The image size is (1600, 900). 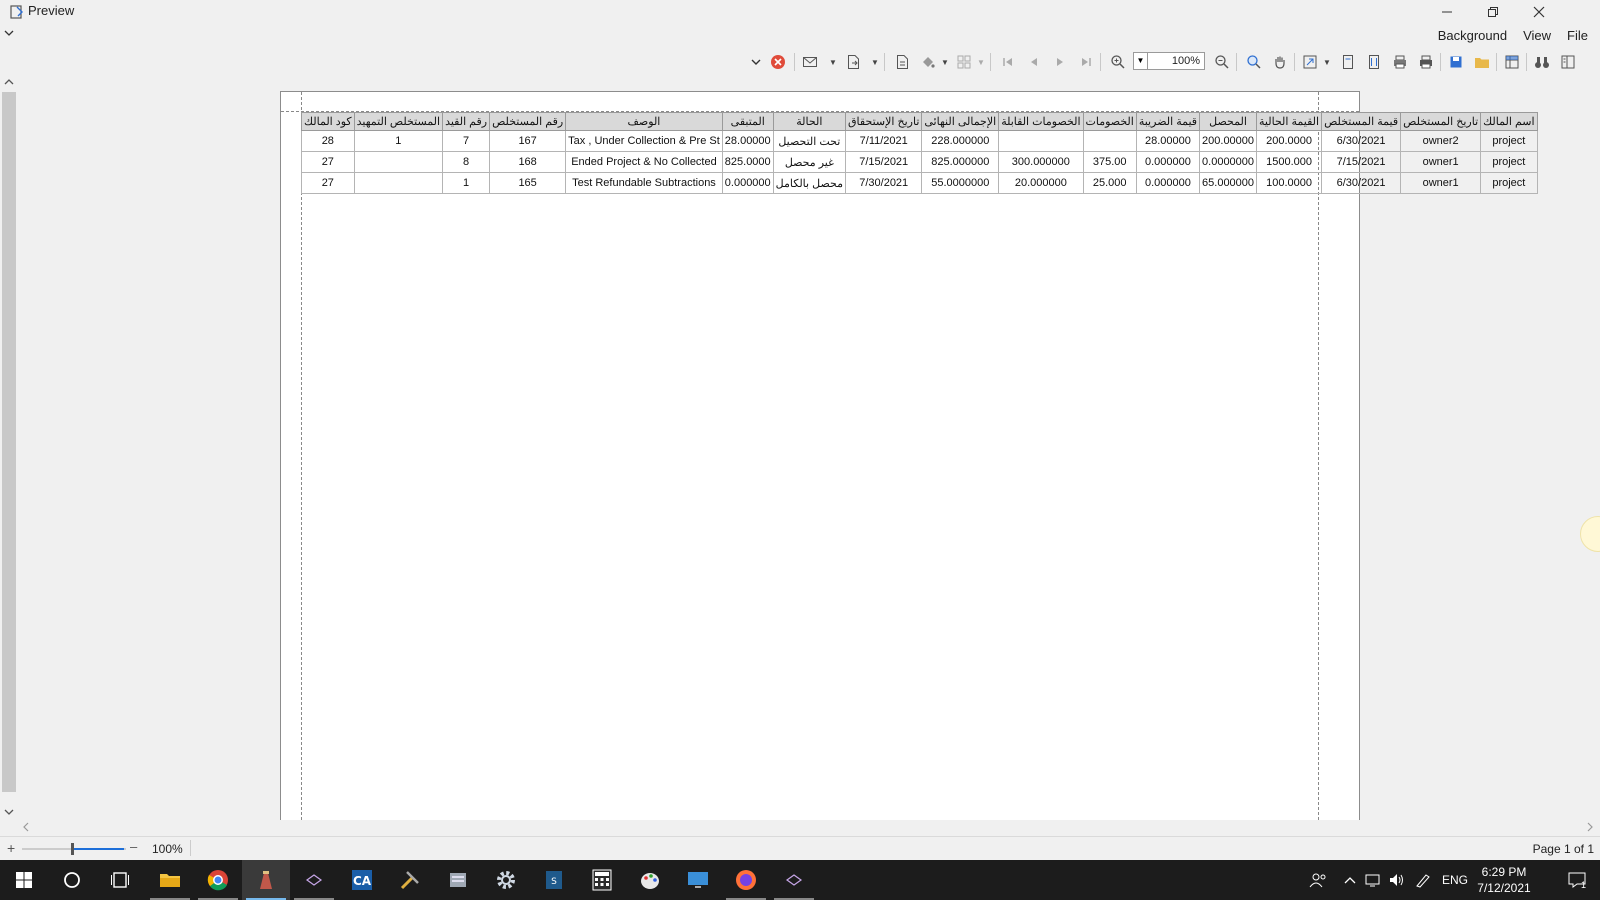 I want to click on page-indicator: Page 1 of 1, so click(x=1563, y=849).